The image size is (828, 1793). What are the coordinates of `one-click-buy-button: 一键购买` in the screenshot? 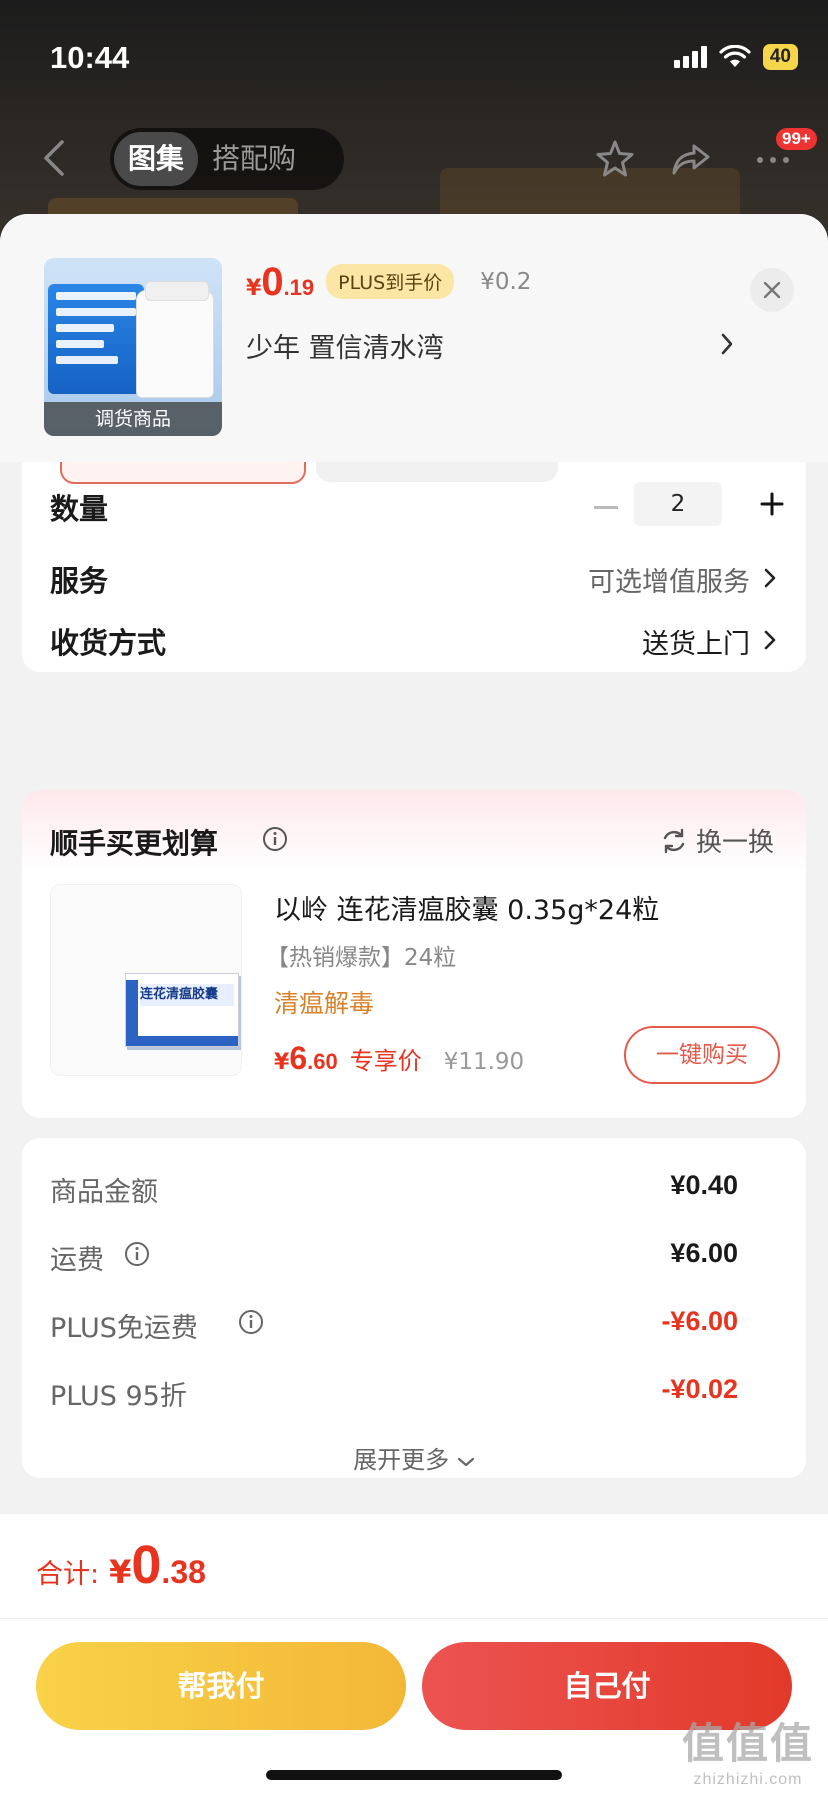 It's located at (702, 1055).